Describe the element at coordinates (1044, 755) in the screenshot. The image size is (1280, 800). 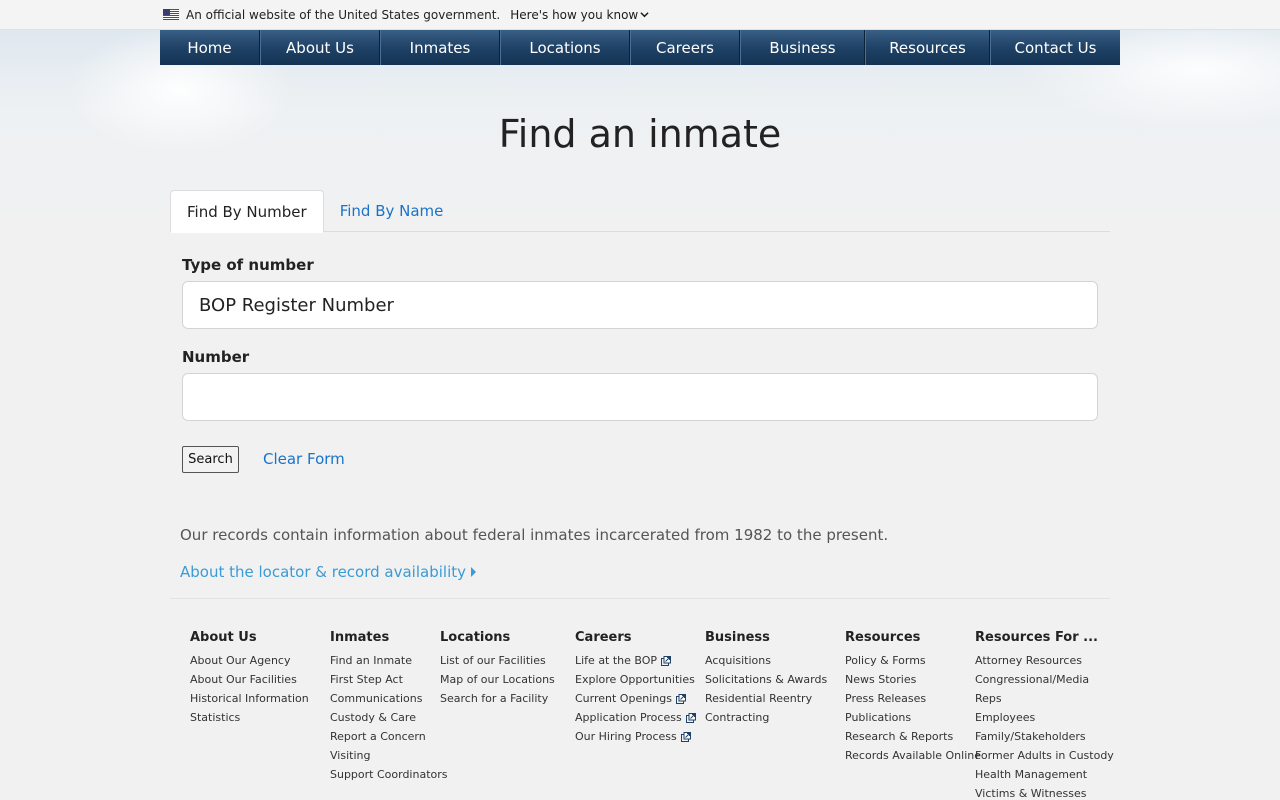
I see `footer-link: Former Adults in Custody` at that location.